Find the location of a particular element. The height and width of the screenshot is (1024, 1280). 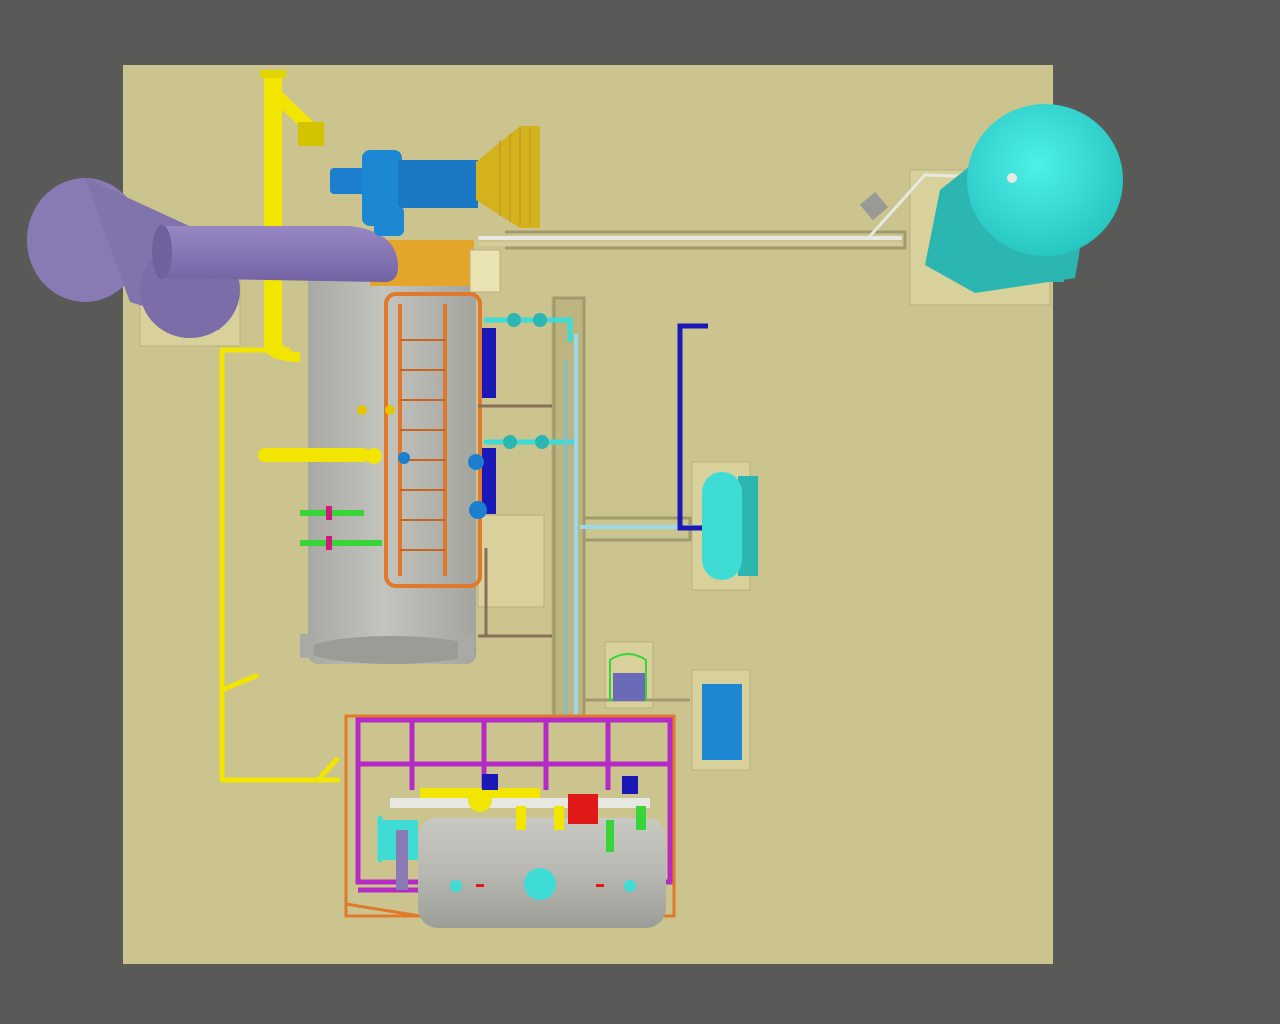

trench-grate is located at coordinates (568, 508).